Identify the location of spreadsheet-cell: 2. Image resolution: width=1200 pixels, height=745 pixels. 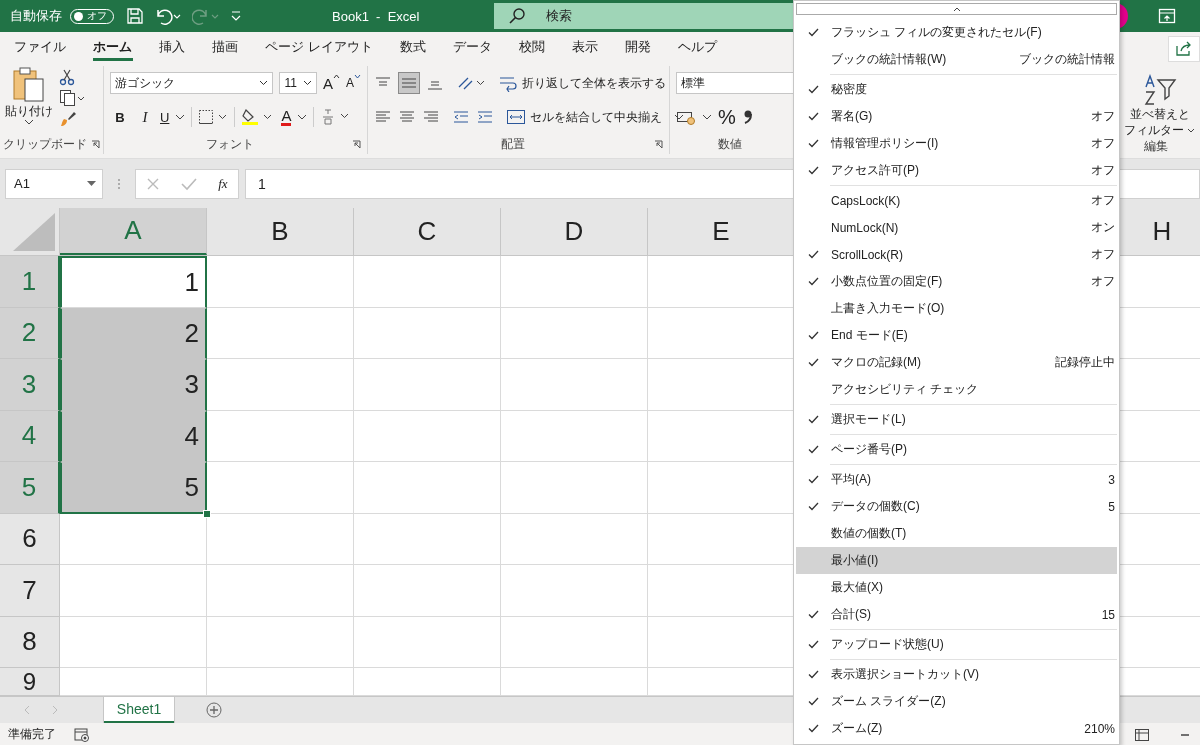
(133, 333).